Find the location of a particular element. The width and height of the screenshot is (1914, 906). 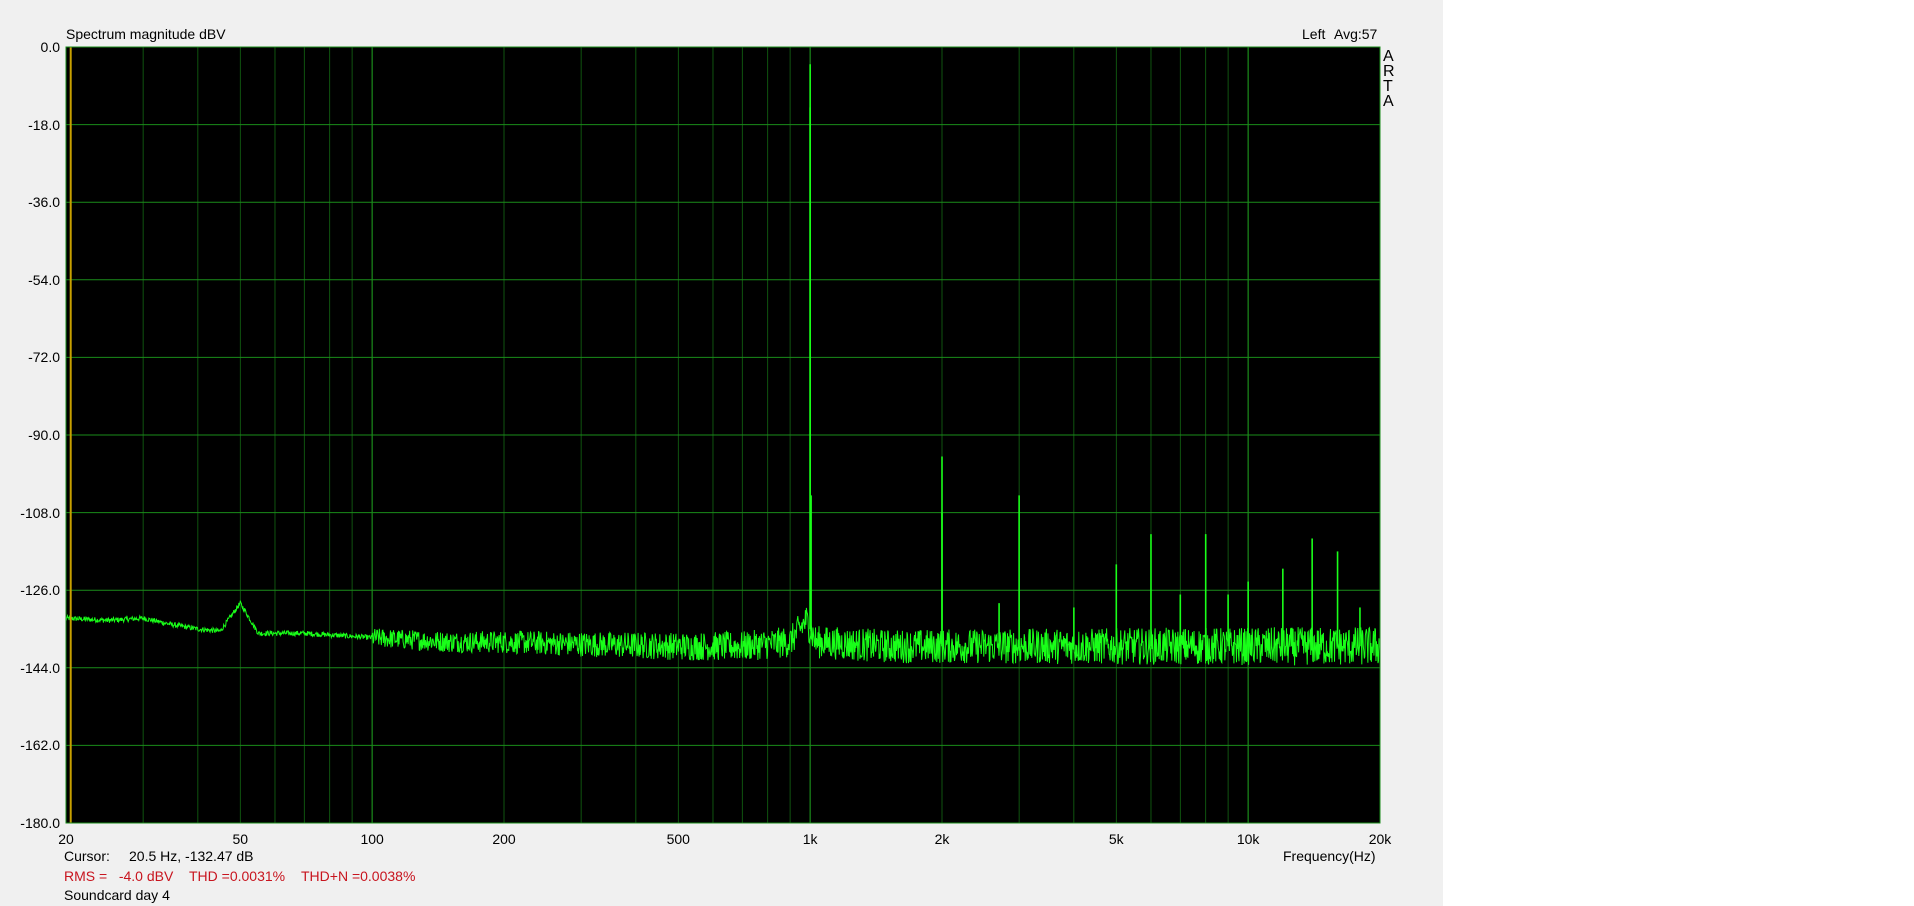

thdn-value: THD+N =0.0038% is located at coordinates (358, 876).